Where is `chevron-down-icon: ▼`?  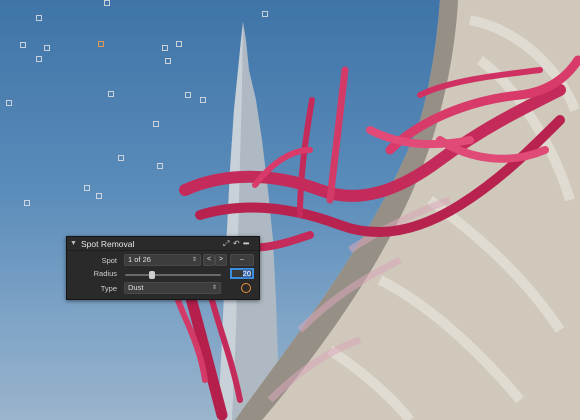
chevron-down-icon: ▼ is located at coordinates (73, 243).